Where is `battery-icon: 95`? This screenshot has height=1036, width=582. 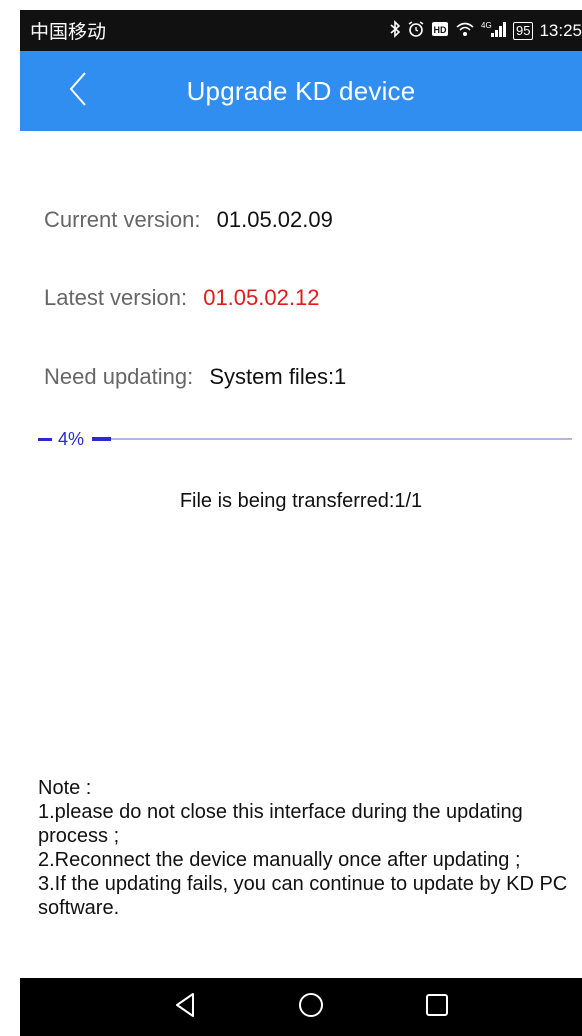 battery-icon: 95 is located at coordinates (523, 30).